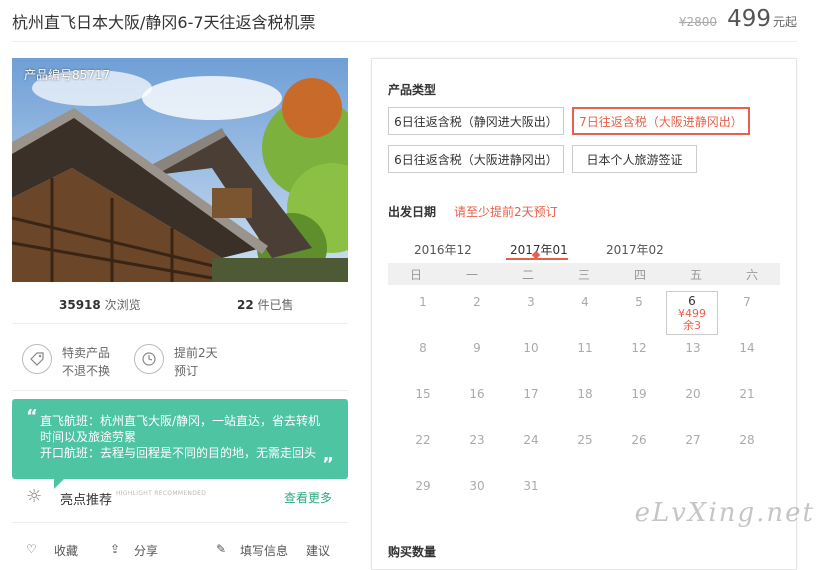 The image size is (825, 570). What do you see at coordinates (477, 348) in the screenshot?
I see `calendar-day: 9` at bounding box center [477, 348].